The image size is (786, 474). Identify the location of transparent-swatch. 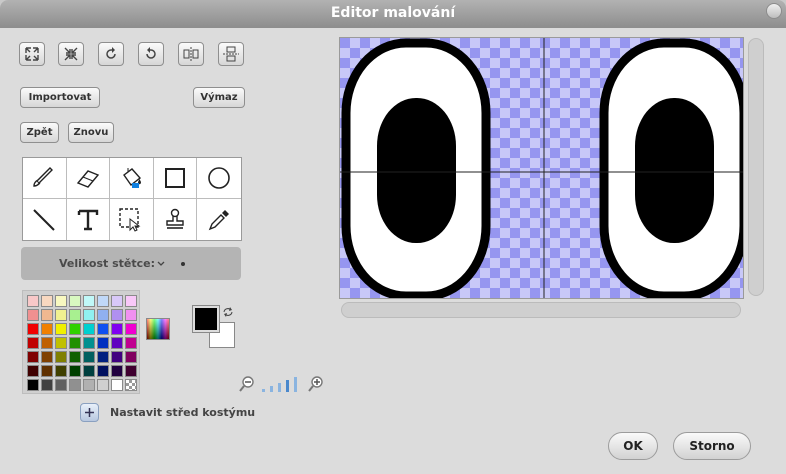
(131, 385).